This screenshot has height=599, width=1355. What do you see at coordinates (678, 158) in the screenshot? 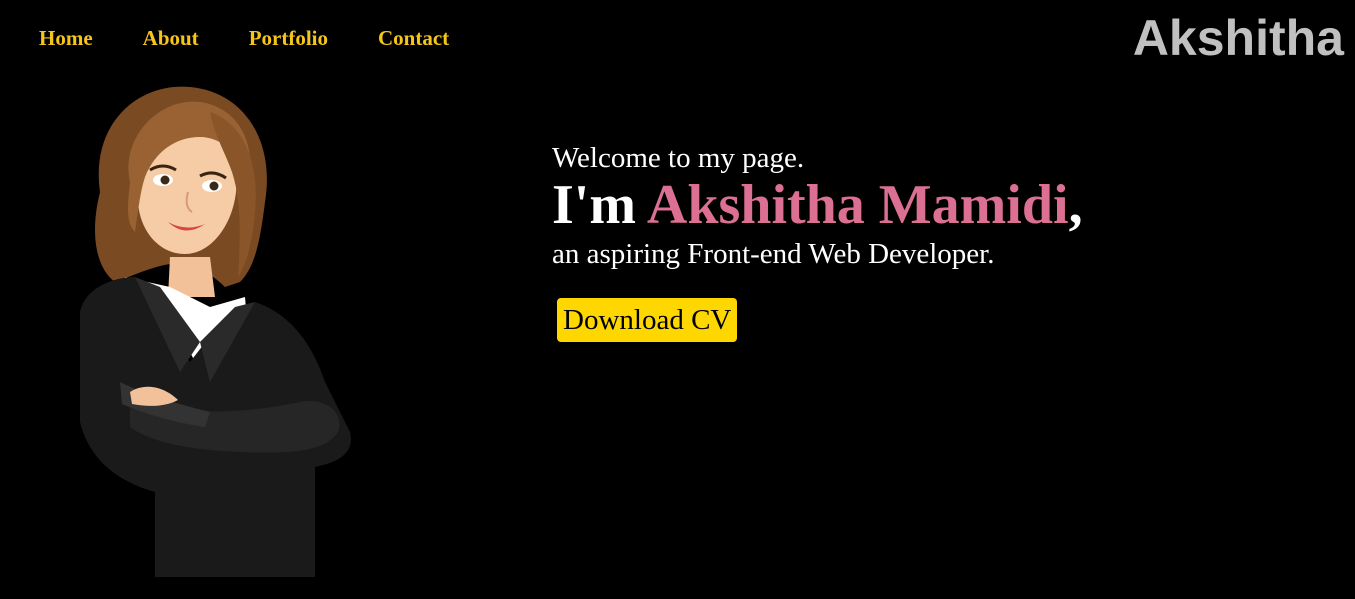
I see `welcome-text: Welcome to my page.` at bounding box center [678, 158].